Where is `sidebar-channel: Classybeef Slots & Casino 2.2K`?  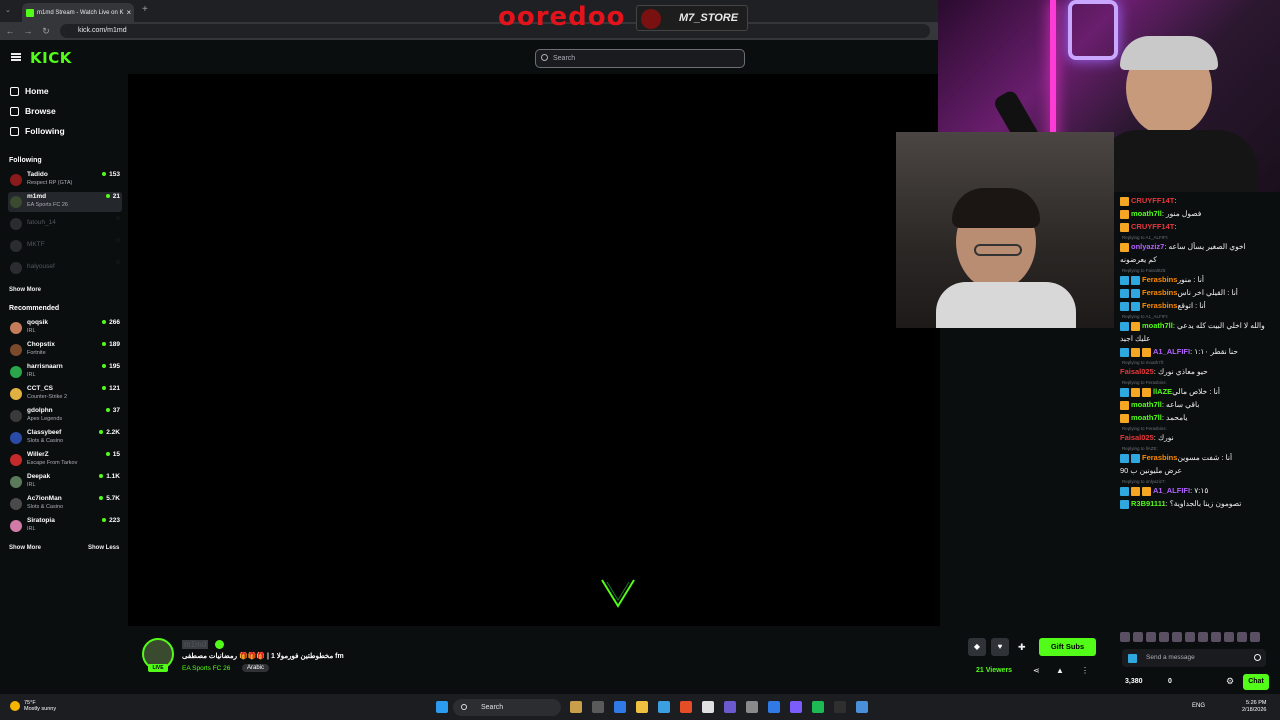 sidebar-channel: Classybeef Slots & Casino 2.2K is located at coordinates (65, 438).